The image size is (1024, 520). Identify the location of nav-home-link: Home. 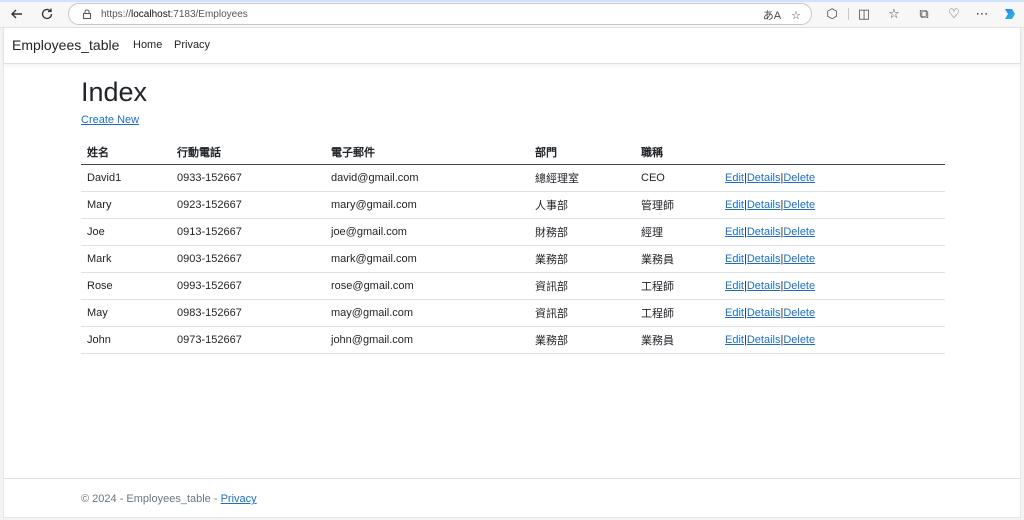
(147, 45).